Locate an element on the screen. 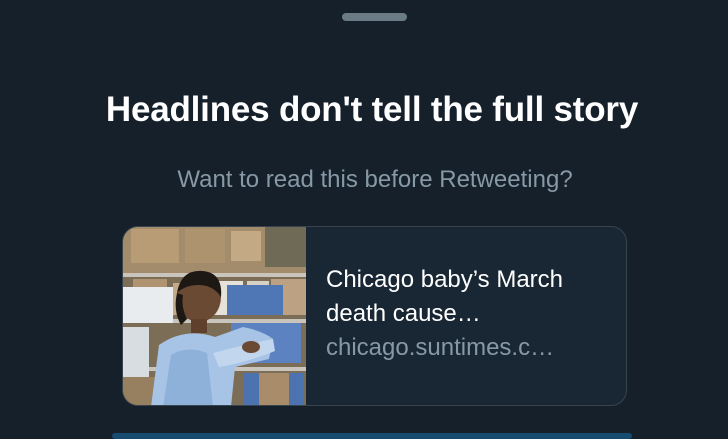  news-photo-icon is located at coordinates (214, 316).